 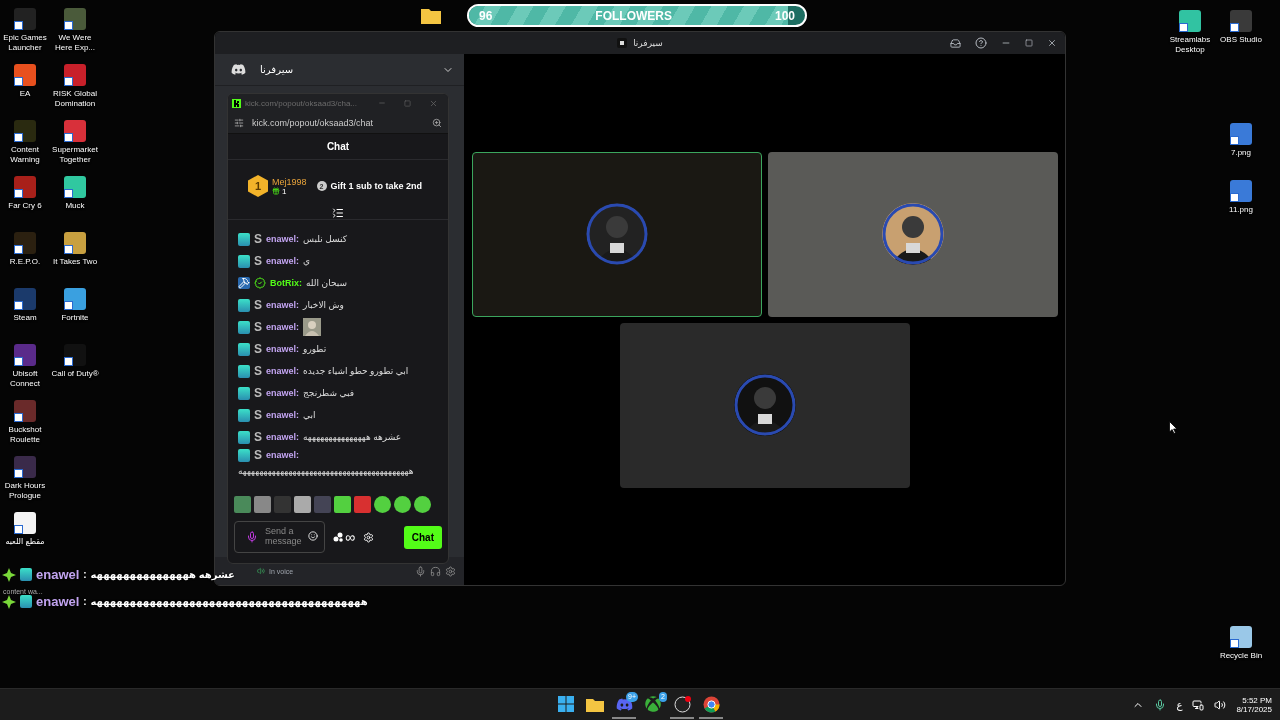 What do you see at coordinates (1241, 40) in the screenshot?
I see `desktop-icon-label: OBS Studio` at bounding box center [1241, 40].